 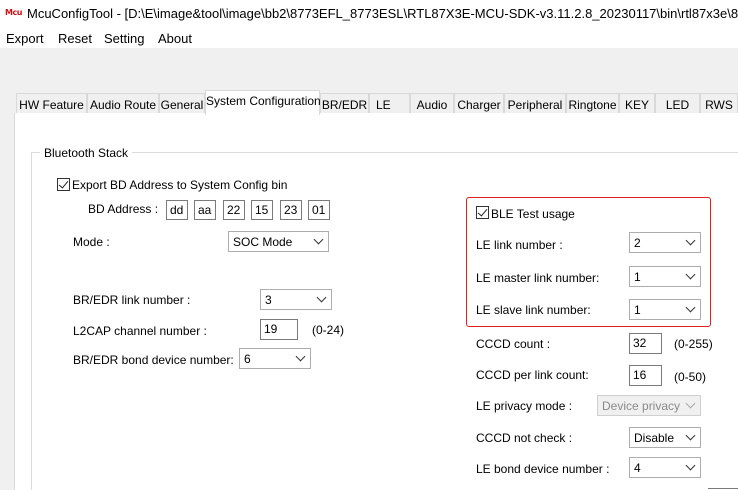 What do you see at coordinates (182, 103) in the screenshot?
I see `tab-general: General` at bounding box center [182, 103].